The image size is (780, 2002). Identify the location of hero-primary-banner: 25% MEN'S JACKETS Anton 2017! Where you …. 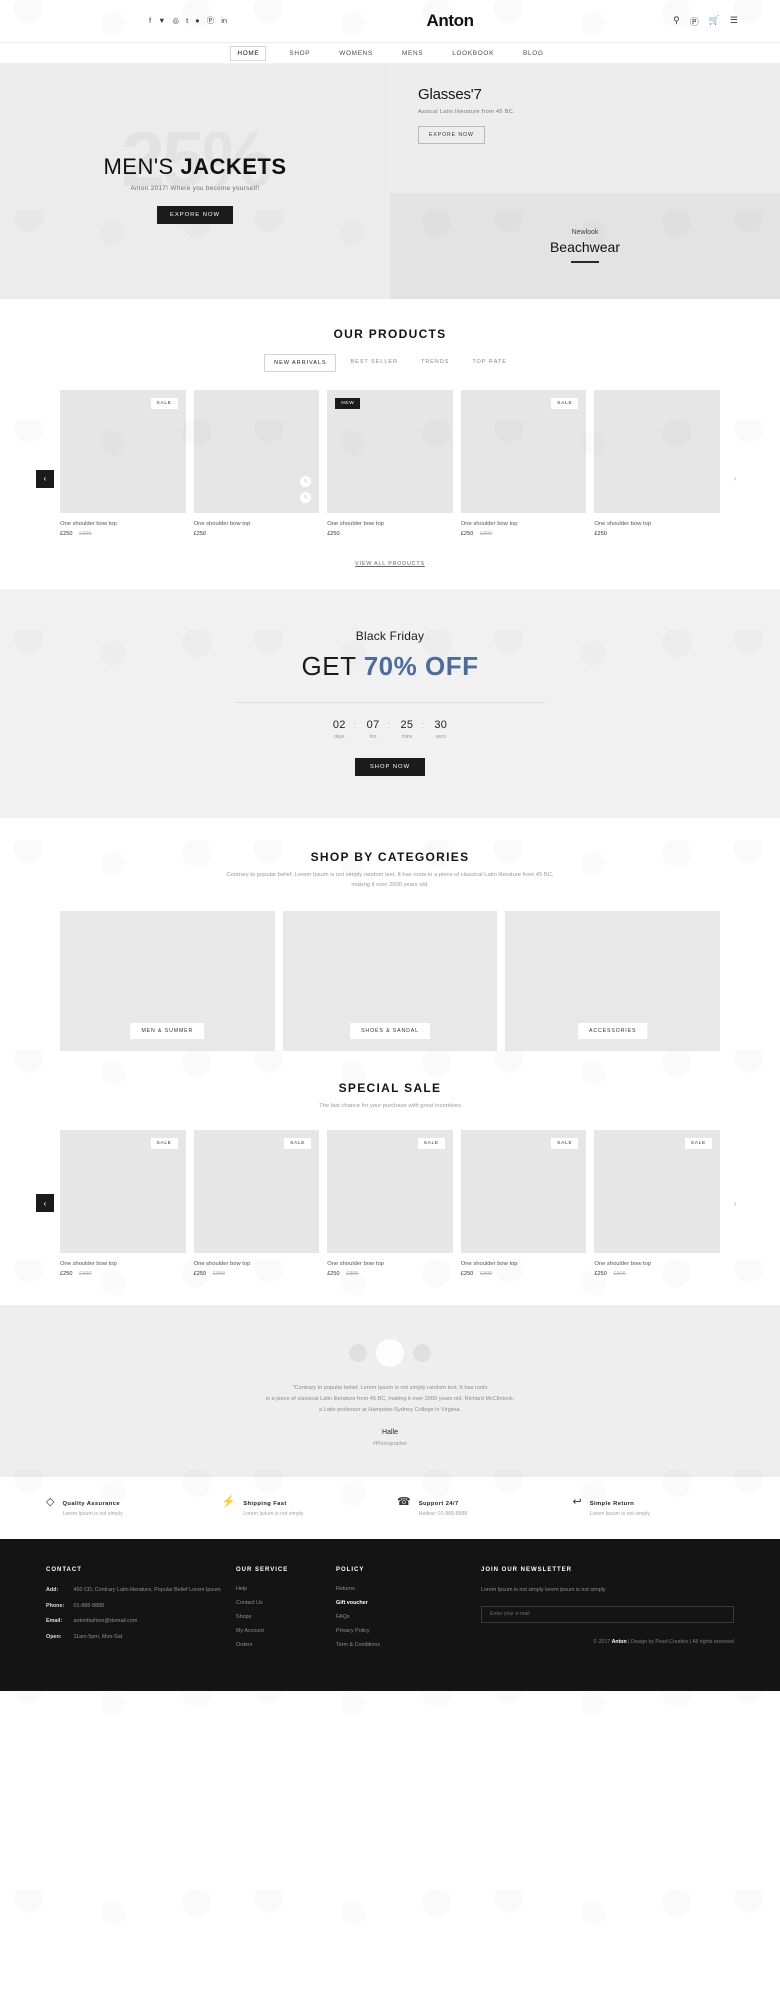
(195, 181).